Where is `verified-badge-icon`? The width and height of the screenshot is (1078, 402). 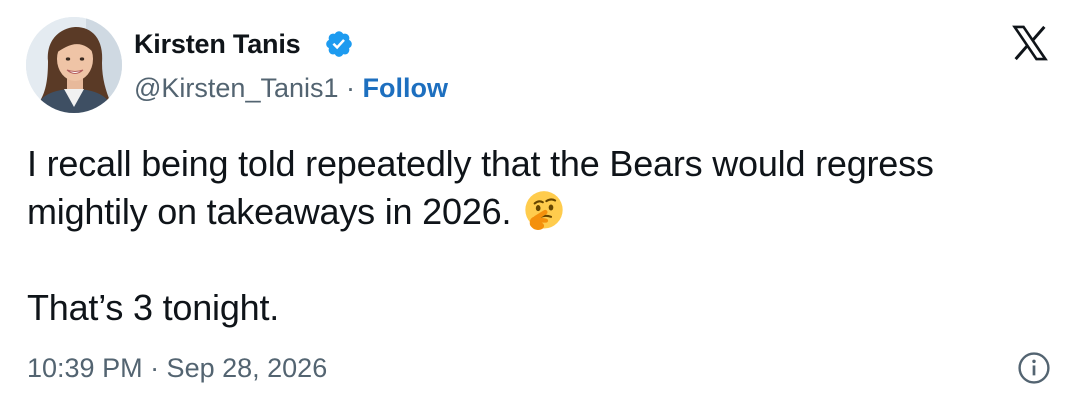 verified-badge-icon is located at coordinates (339, 44).